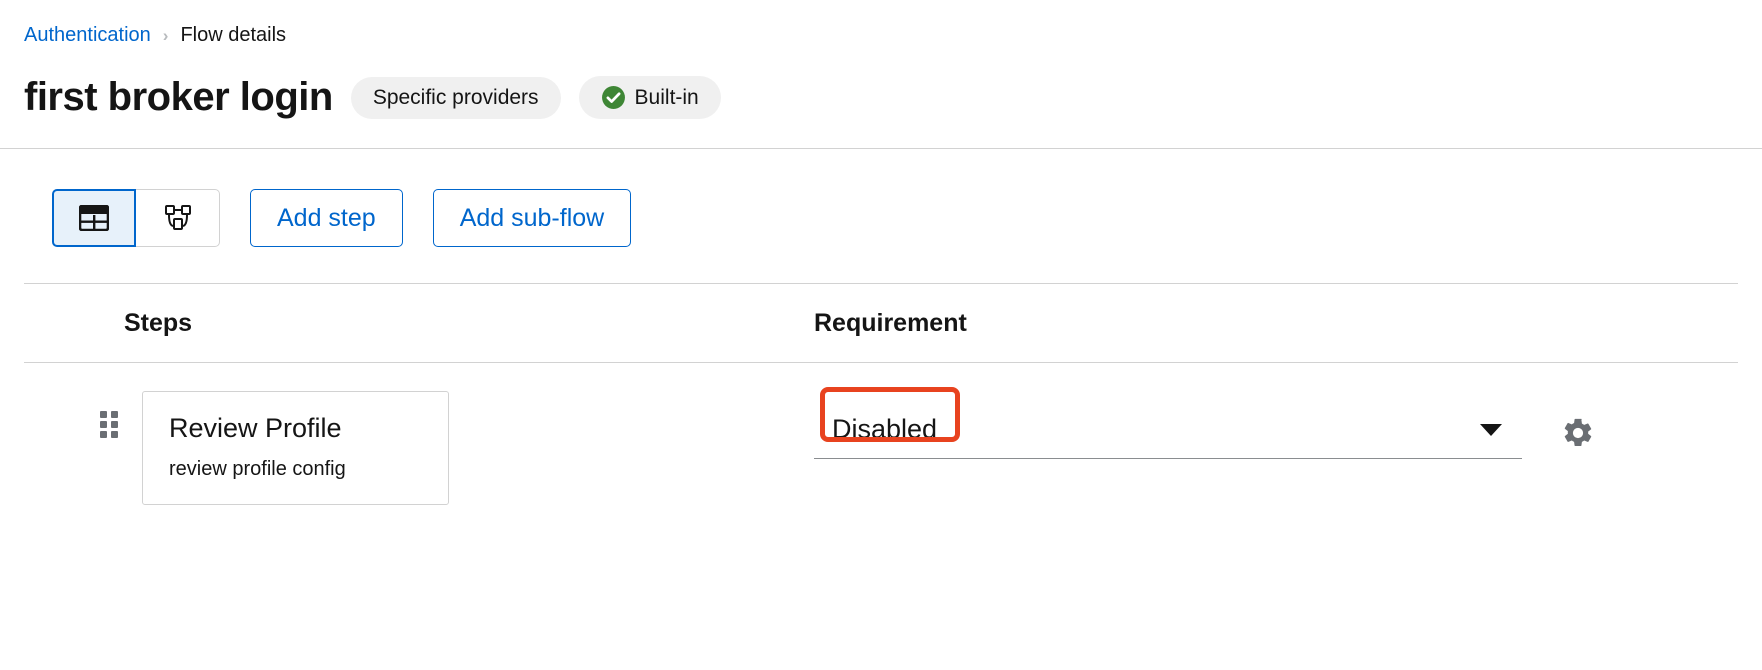  Describe the element at coordinates (890, 322) in the screenshot. I see `column-header-requirement: Requirement` at that location.